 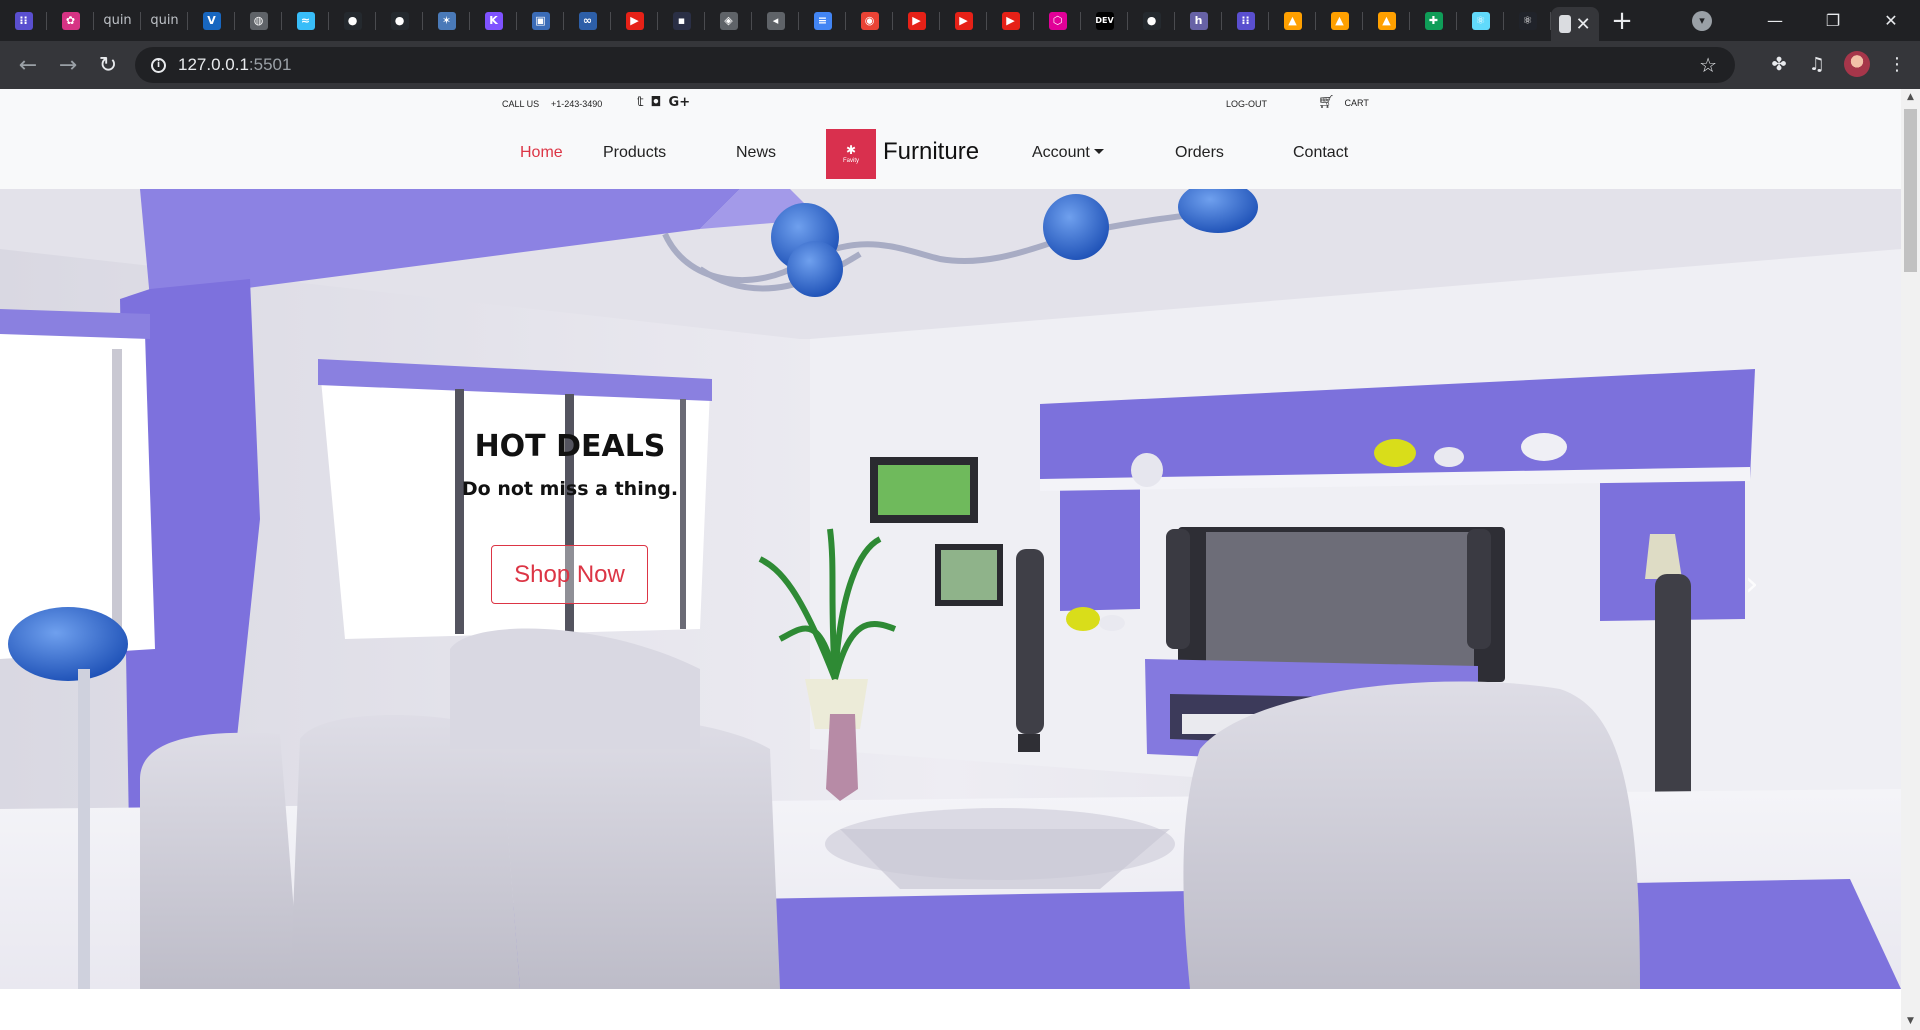 What do you see at coordinates (1343, 102) in the screenshot?
I see `cart-link: 🛒︎ CART` at bounding box center [1343, 102].